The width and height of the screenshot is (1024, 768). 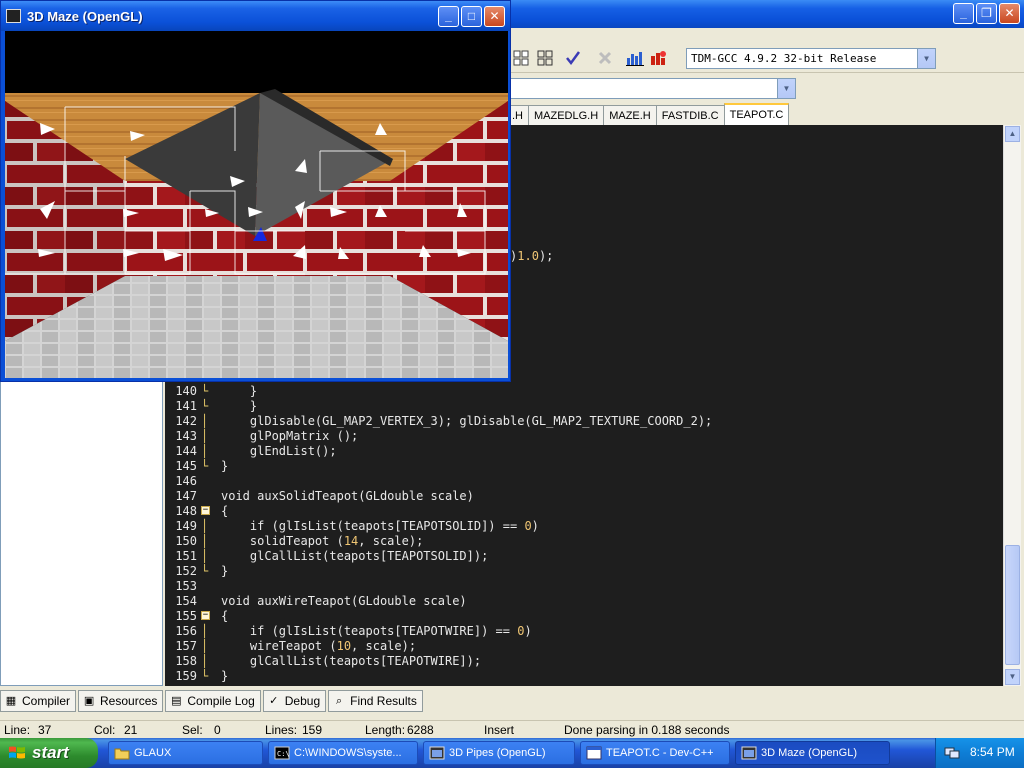 I want to click on code-line: 148− {, so click(x=584, y=511).